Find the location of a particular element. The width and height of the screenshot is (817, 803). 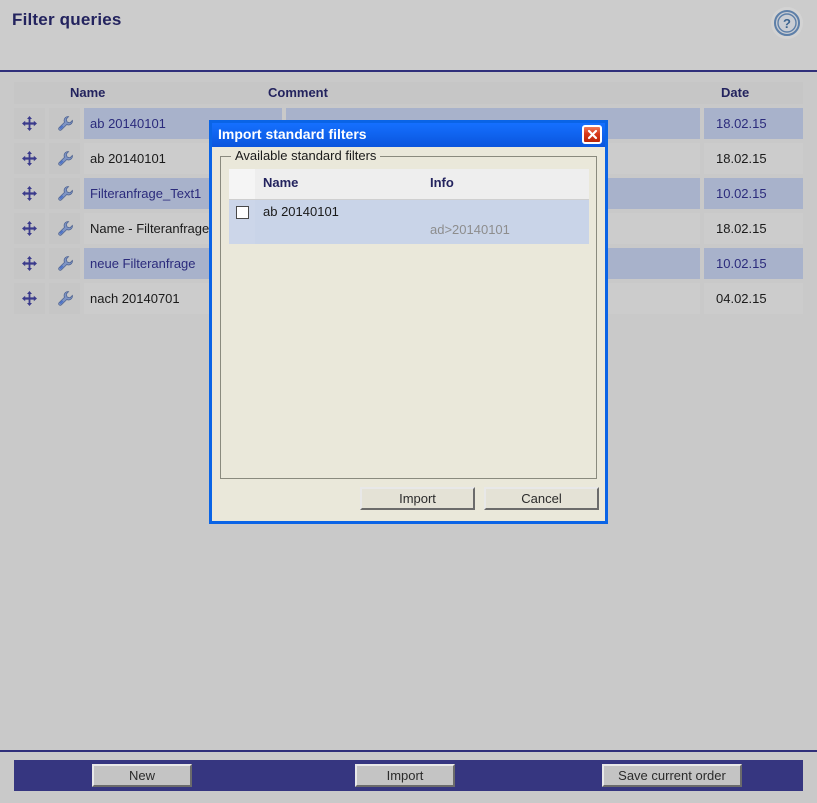

filter-checkbox is located at coordinates (242, 212).